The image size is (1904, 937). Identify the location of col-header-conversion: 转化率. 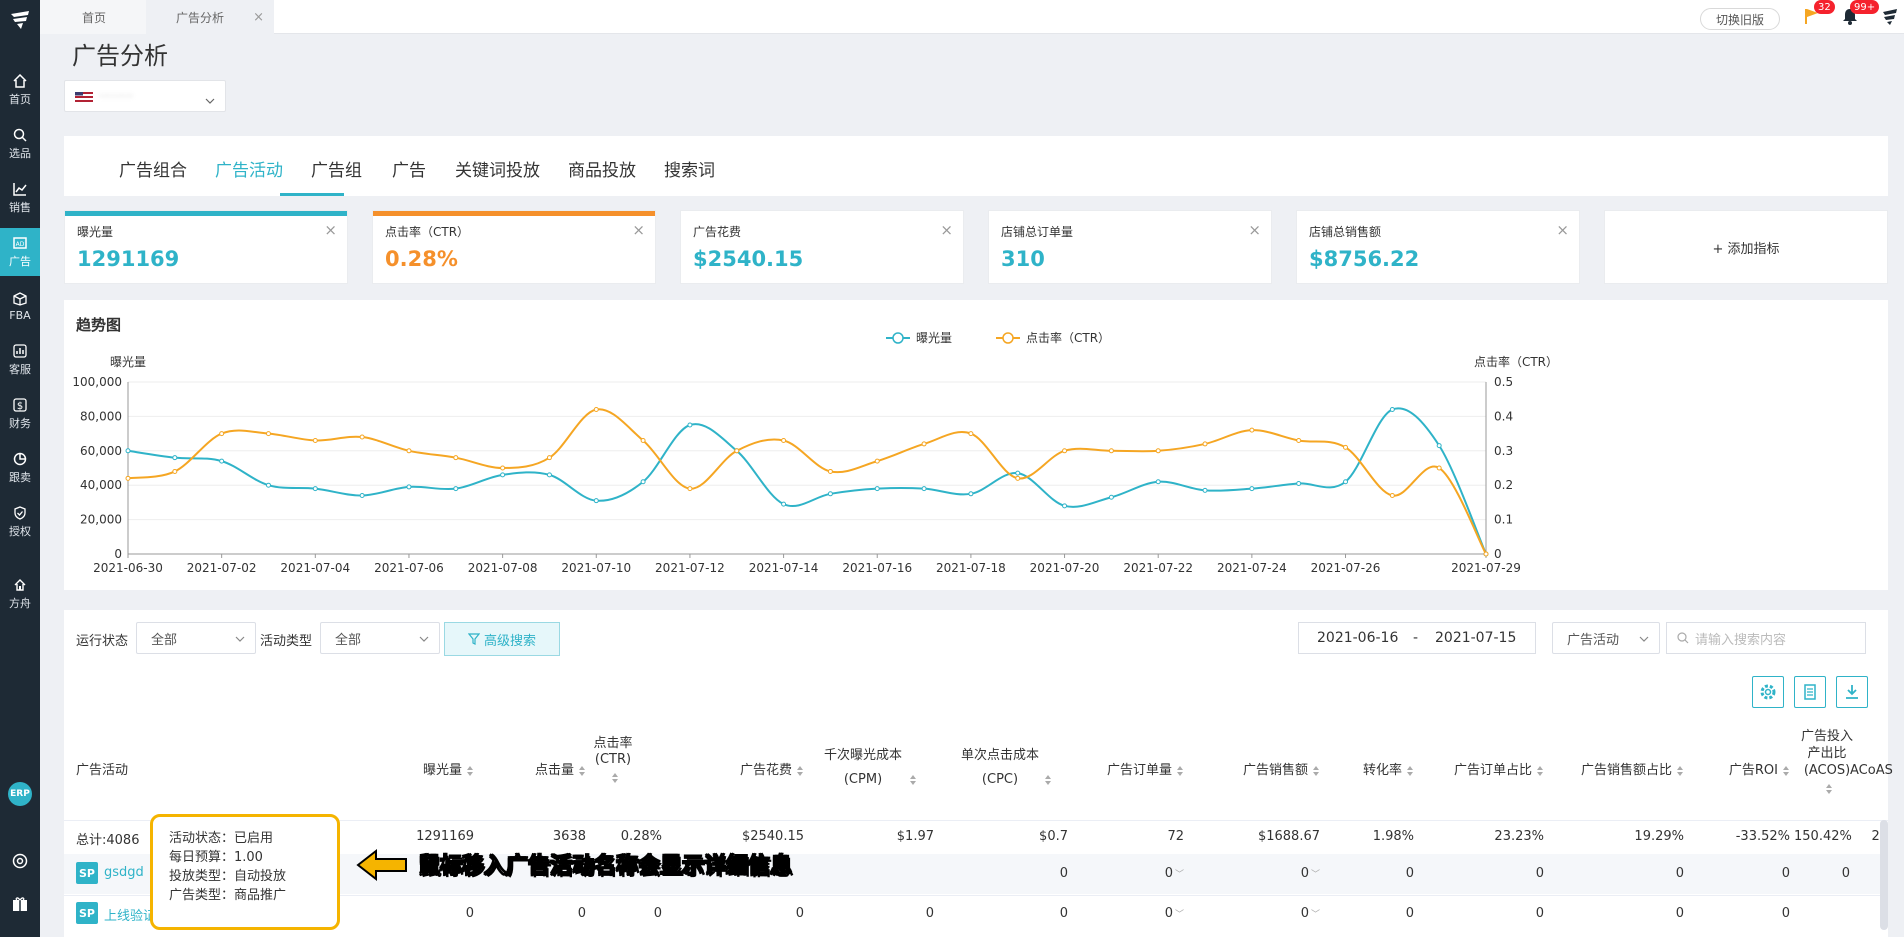
(1367, 771).